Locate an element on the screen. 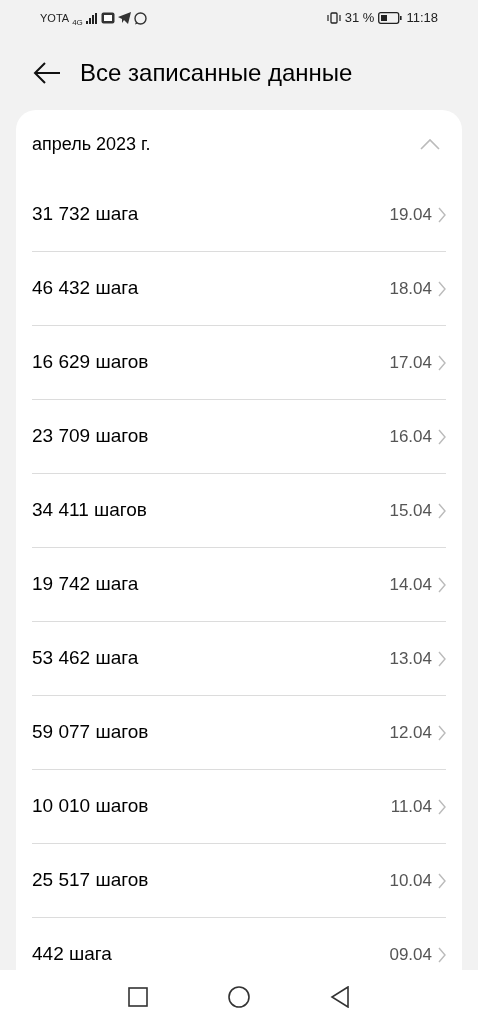 This screenshot has height=1024, width=478. home-icon is located at coordinates (239, 997).